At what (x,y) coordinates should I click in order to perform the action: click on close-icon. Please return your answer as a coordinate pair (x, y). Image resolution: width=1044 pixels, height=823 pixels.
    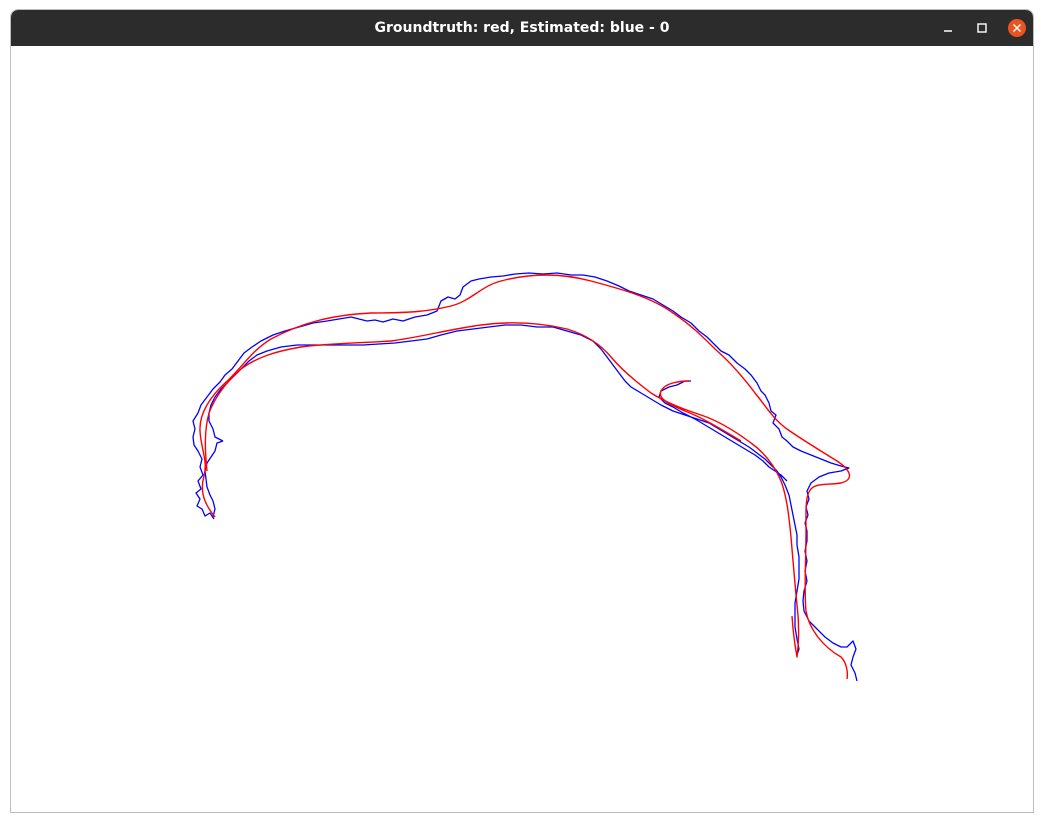
    Looking at the image, I should click on (1017, 28).